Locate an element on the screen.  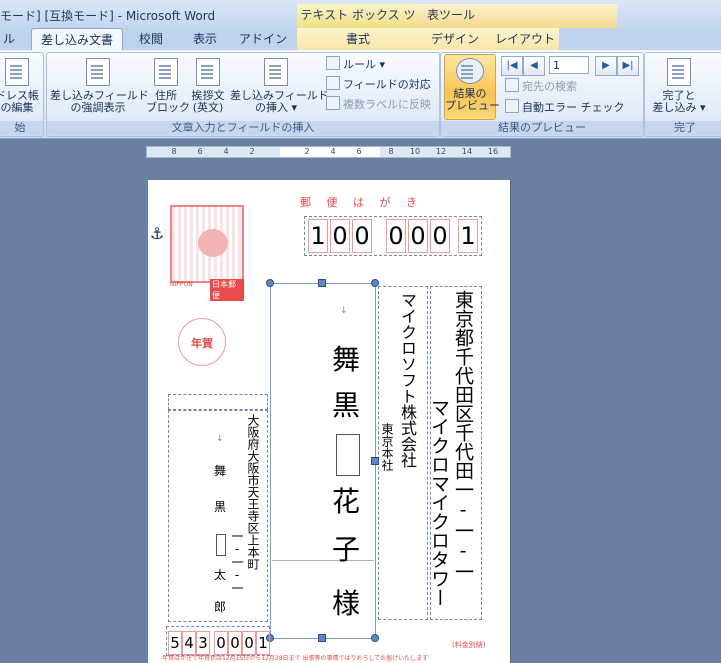
rules-button: ルール ▾ is located at coordinates (355, 65).